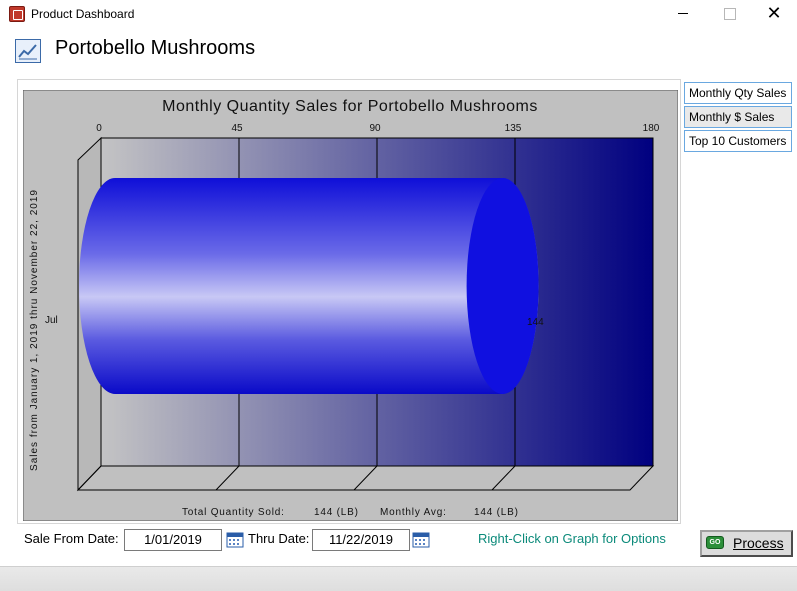  Describe the element at coordinates (738, 141) in the screenshot. I see `top-10-customers-button: Top 10 Customers` at that location.